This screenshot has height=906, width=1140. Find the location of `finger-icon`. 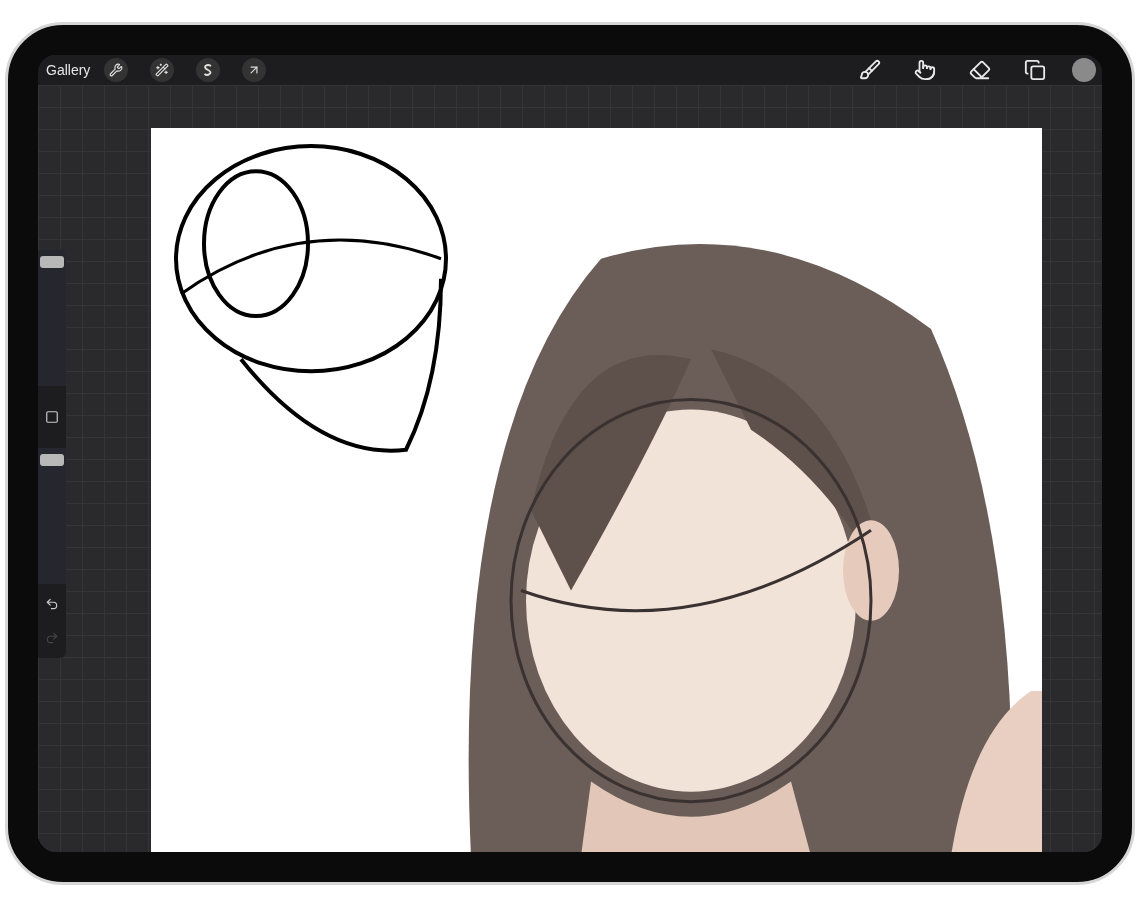

finger-icon is located at coordinates (925, 70).